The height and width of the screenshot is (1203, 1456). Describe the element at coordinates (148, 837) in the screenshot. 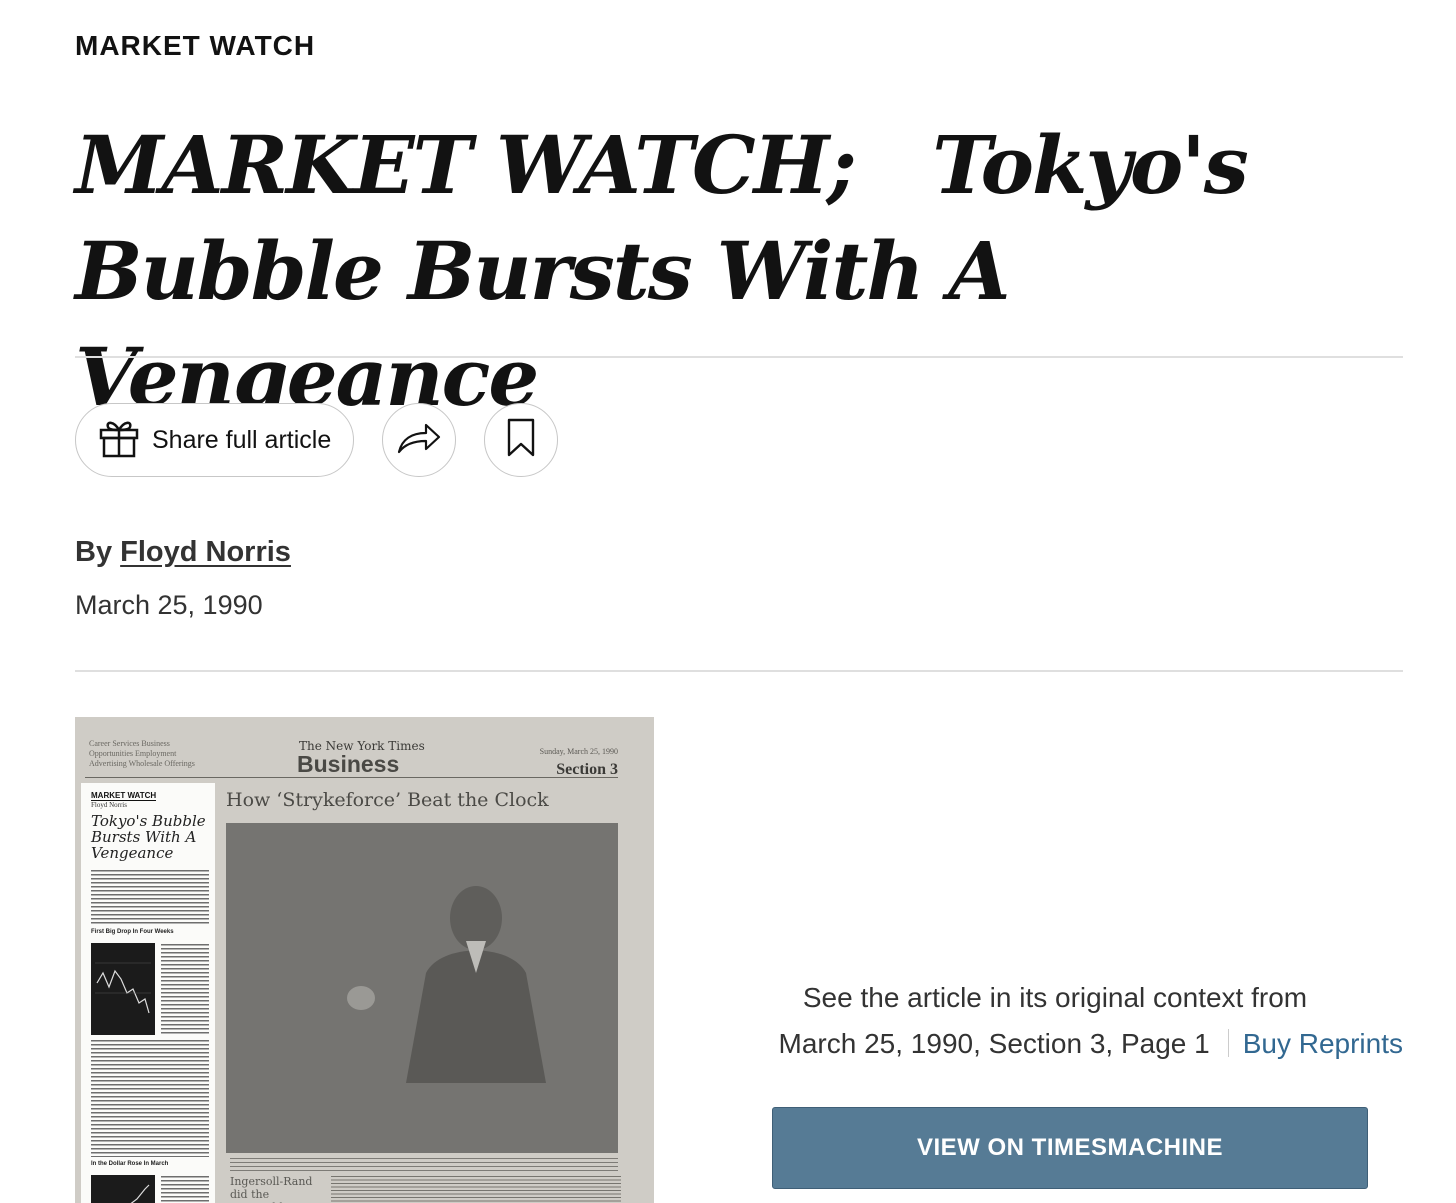

I see `scan-column-headline: Tokyo's Bubble Bursts With A Vengeance` at that location.